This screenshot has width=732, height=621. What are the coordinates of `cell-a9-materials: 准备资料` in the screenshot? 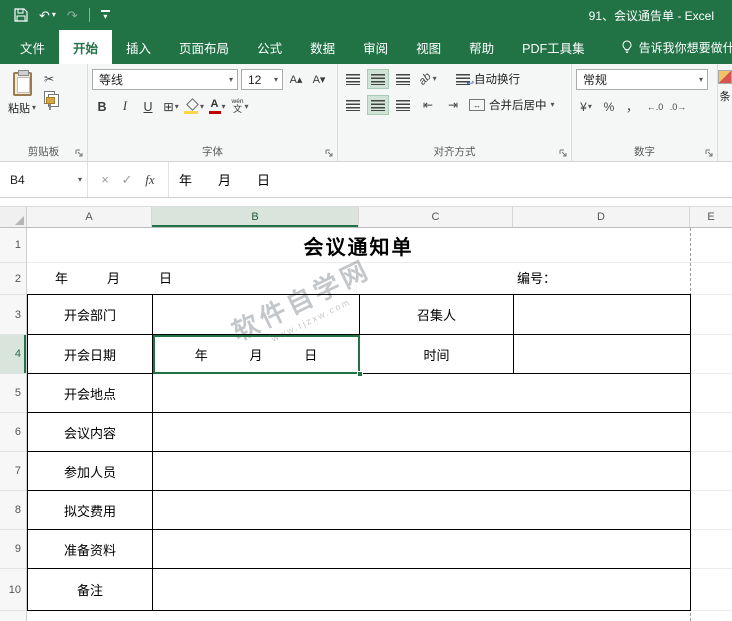 It's located at (90, 549).